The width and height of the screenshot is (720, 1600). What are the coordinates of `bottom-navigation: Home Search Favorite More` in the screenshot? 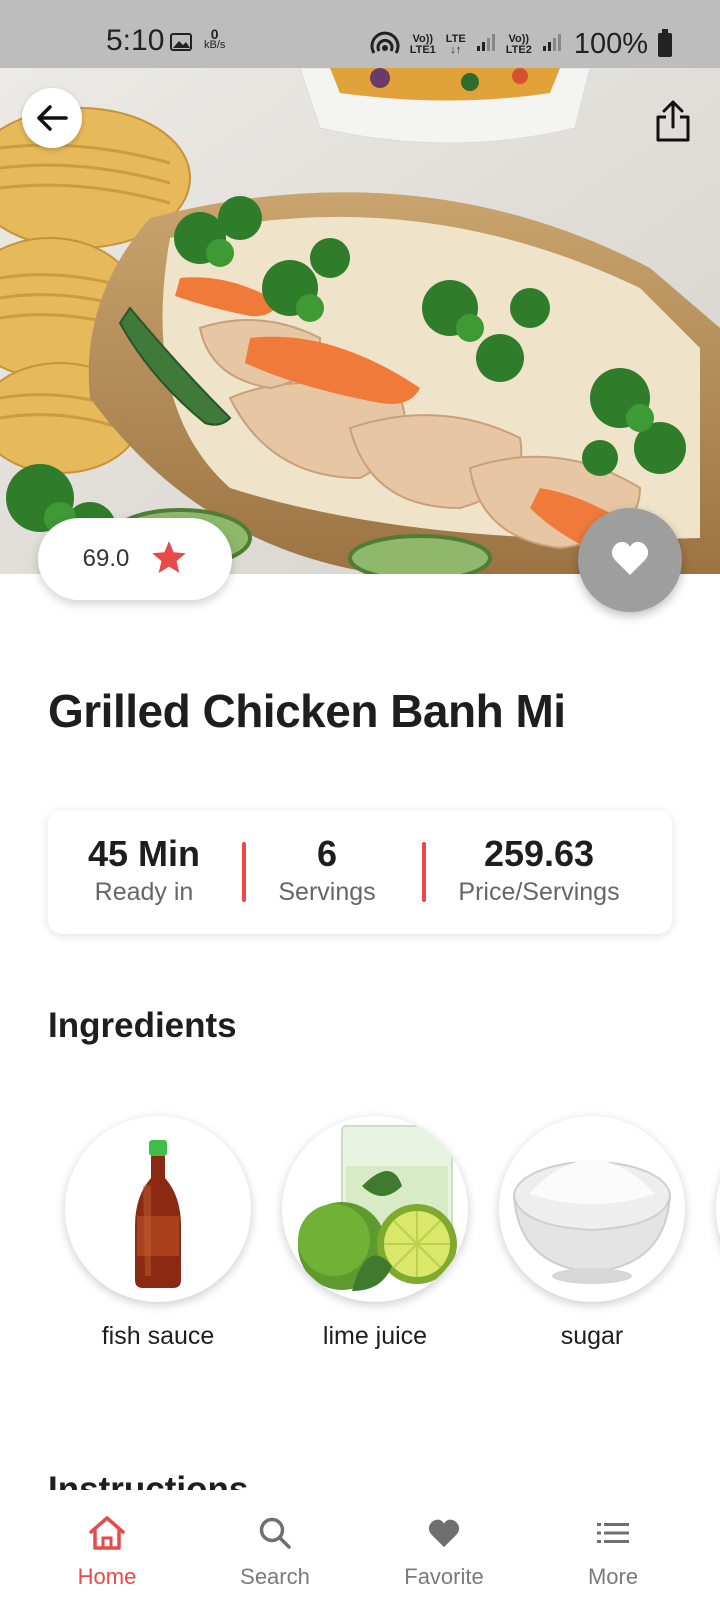 It's located at (360, 1545).